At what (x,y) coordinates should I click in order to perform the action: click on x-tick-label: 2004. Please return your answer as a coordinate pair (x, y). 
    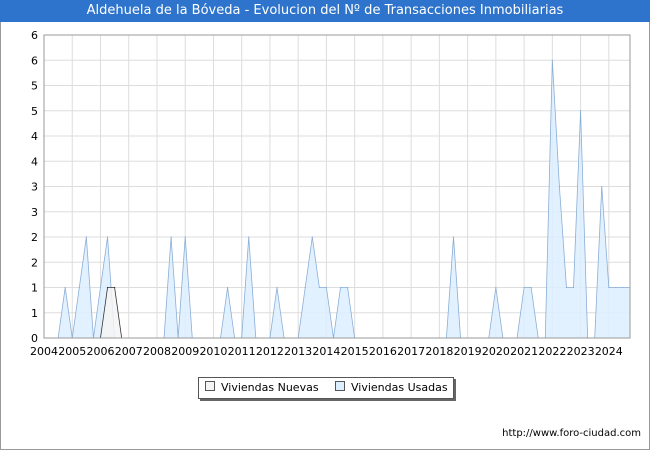
    Looking at the image, I should click on (44, 351).